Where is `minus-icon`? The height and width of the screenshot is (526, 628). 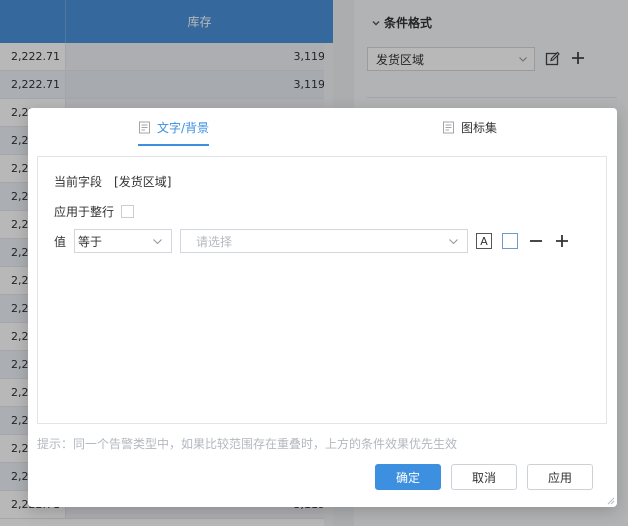 minus-icon is located at coordinates (536, 241).